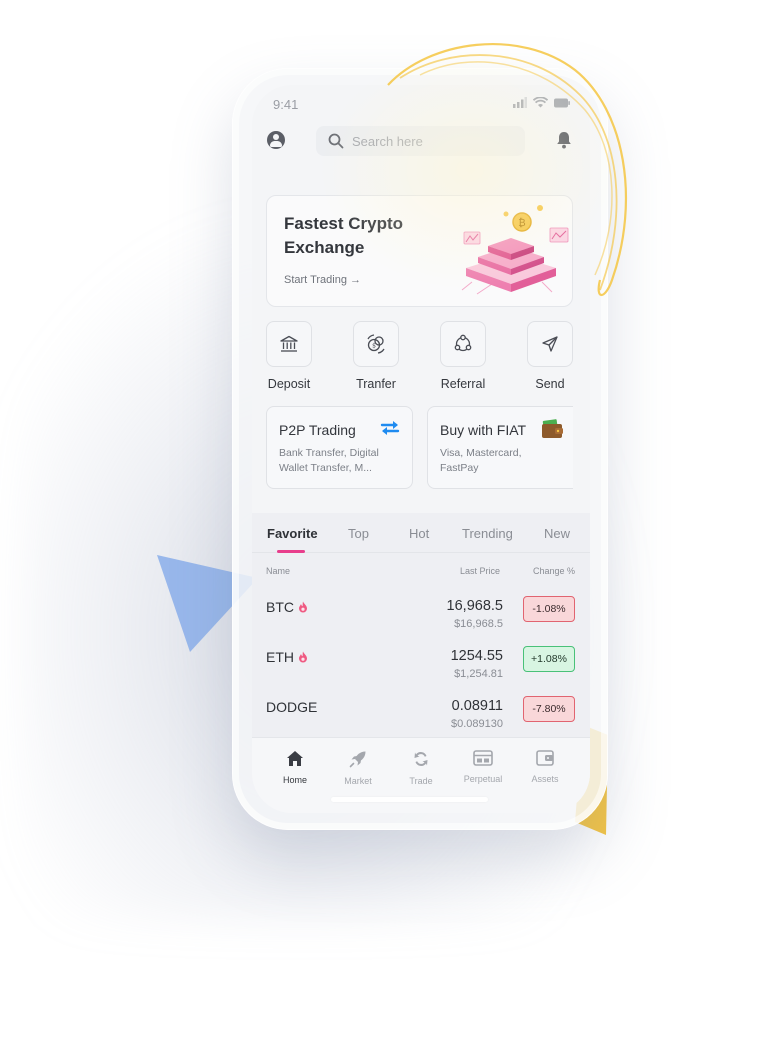  What do you see at coordinates (358, 533) in the screenshot?
I see `tab-top: Top` at bounding box center [358, 533].